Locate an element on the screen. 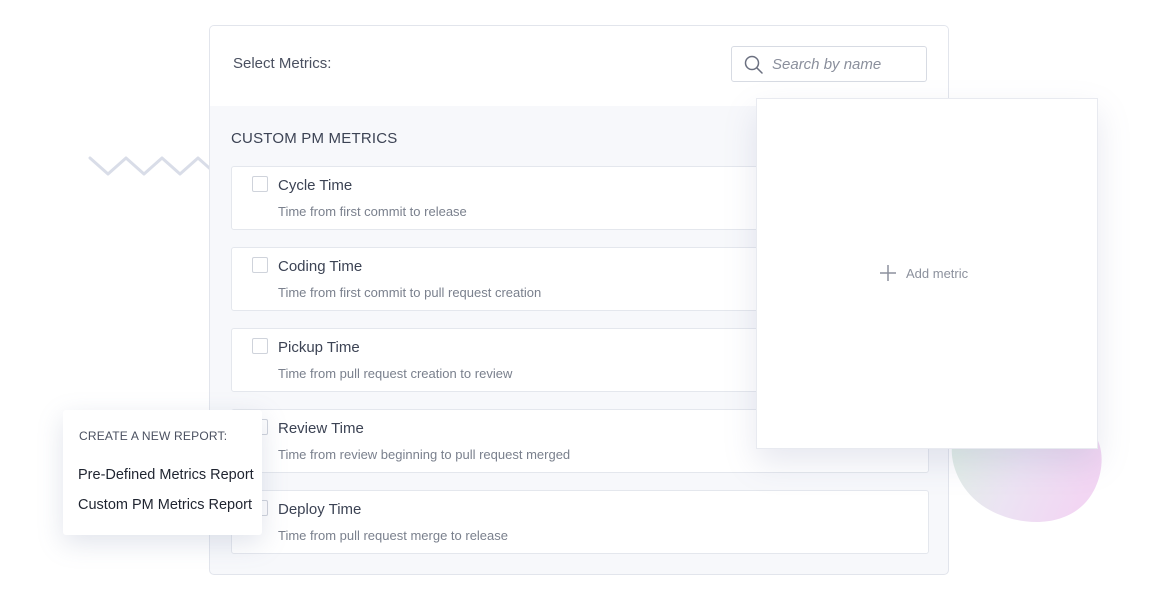  panel-header: Select Metrics: is located at coordinates (579, 66).